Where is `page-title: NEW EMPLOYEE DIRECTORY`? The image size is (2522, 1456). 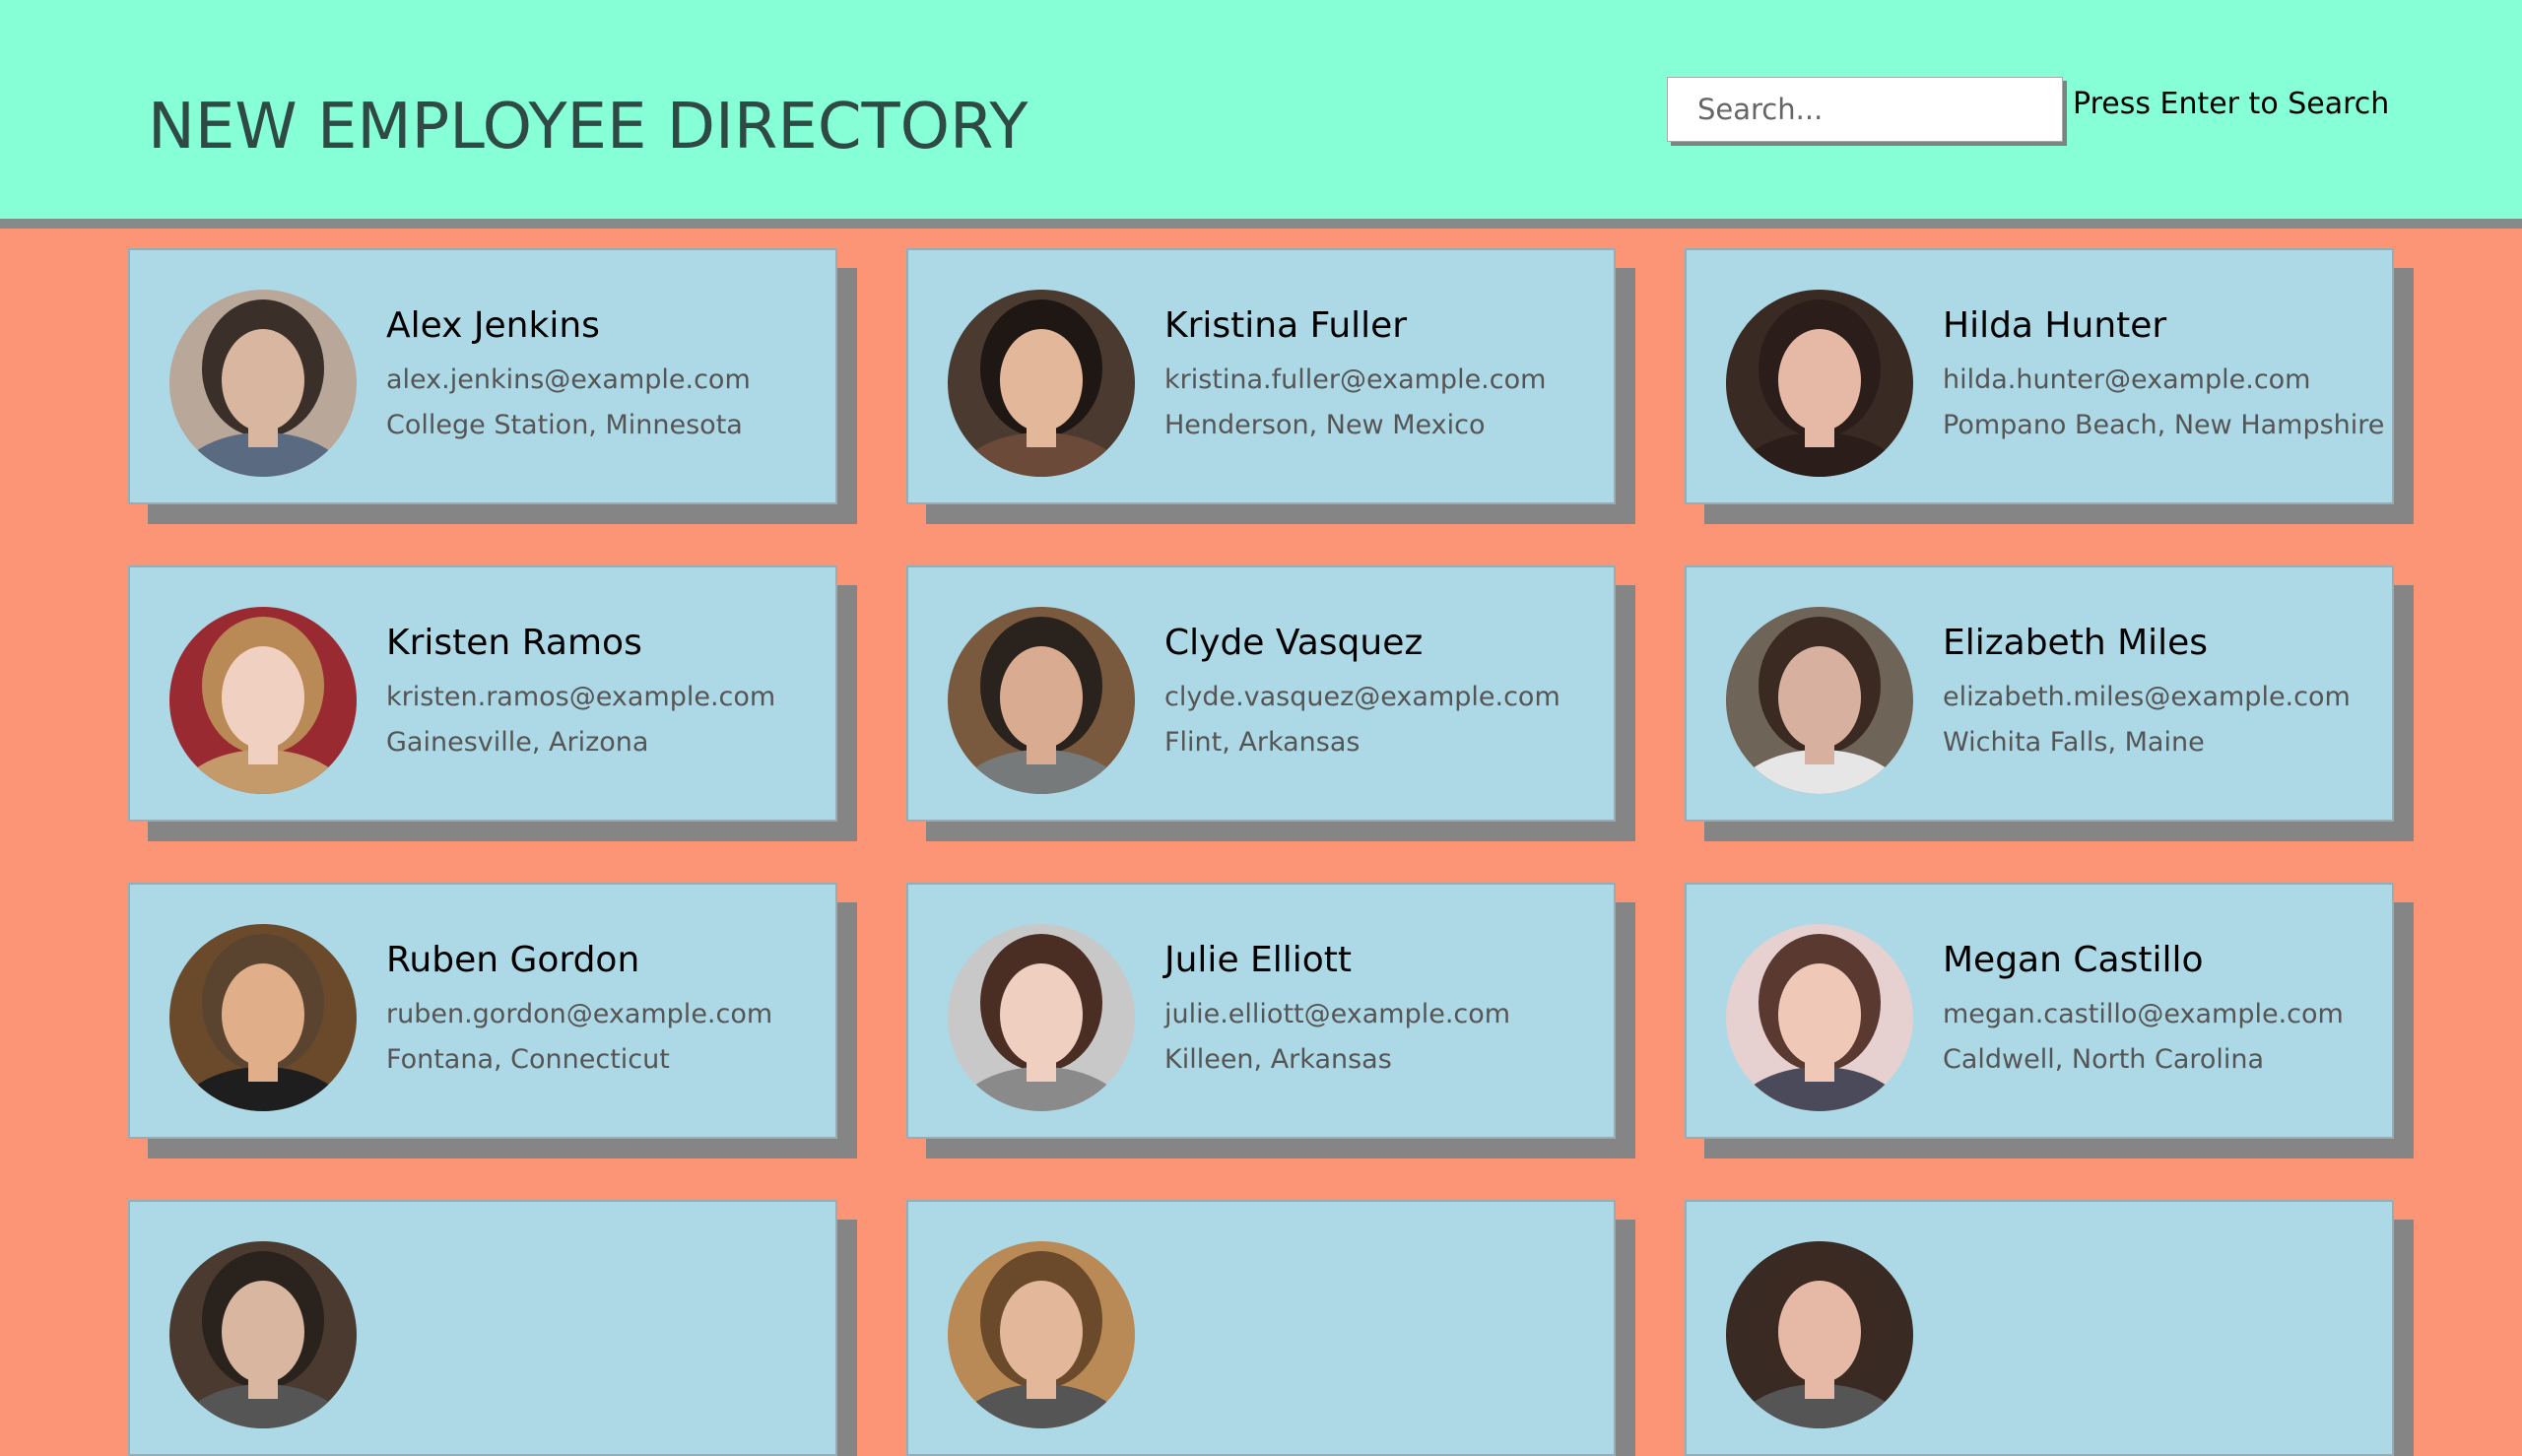 page-title: NEW EMPLOYEE DIRECTORY is located at coordinates (588, 127).